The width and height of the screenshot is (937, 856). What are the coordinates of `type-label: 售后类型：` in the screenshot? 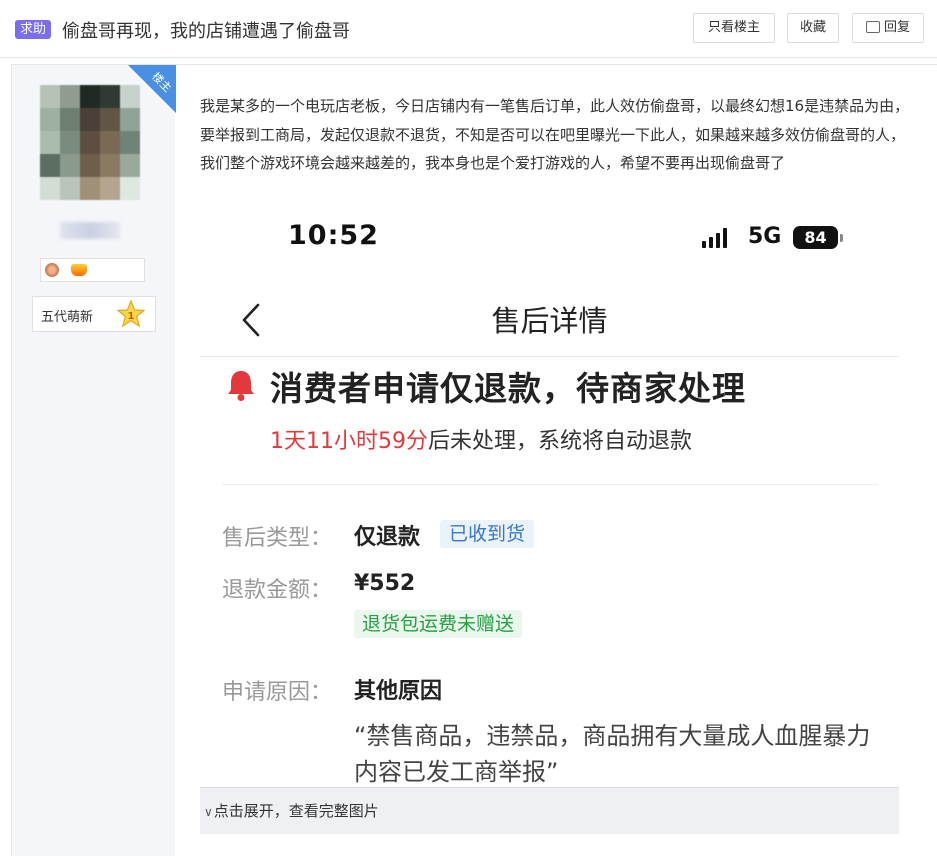 It's located at (277, 538).